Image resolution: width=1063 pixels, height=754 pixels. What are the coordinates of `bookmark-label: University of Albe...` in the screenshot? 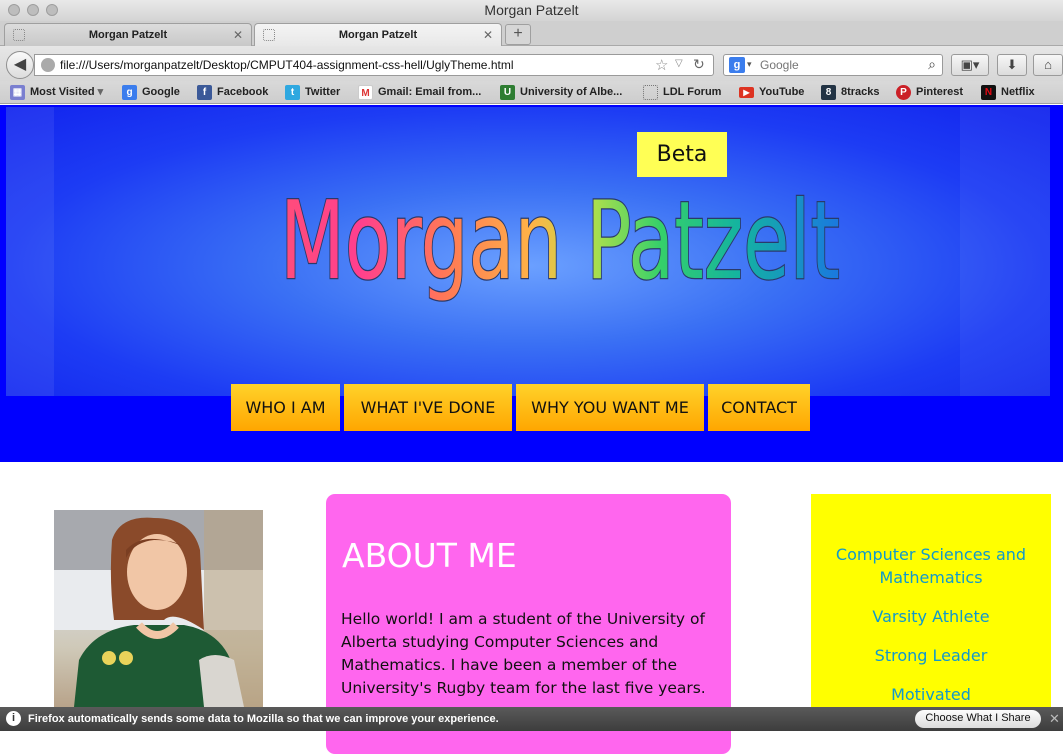 It's located at (571, 92).